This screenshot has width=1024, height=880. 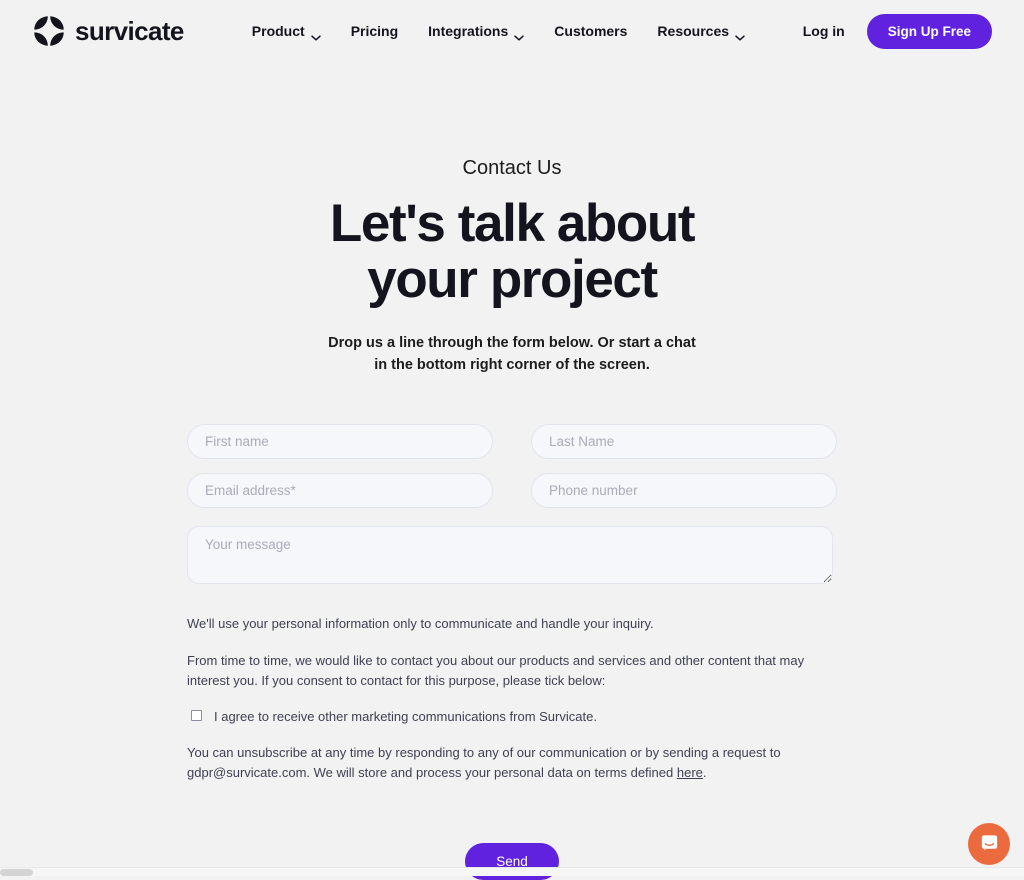 I want to click on nav-item-product: Product, so click(x=286, y=32).